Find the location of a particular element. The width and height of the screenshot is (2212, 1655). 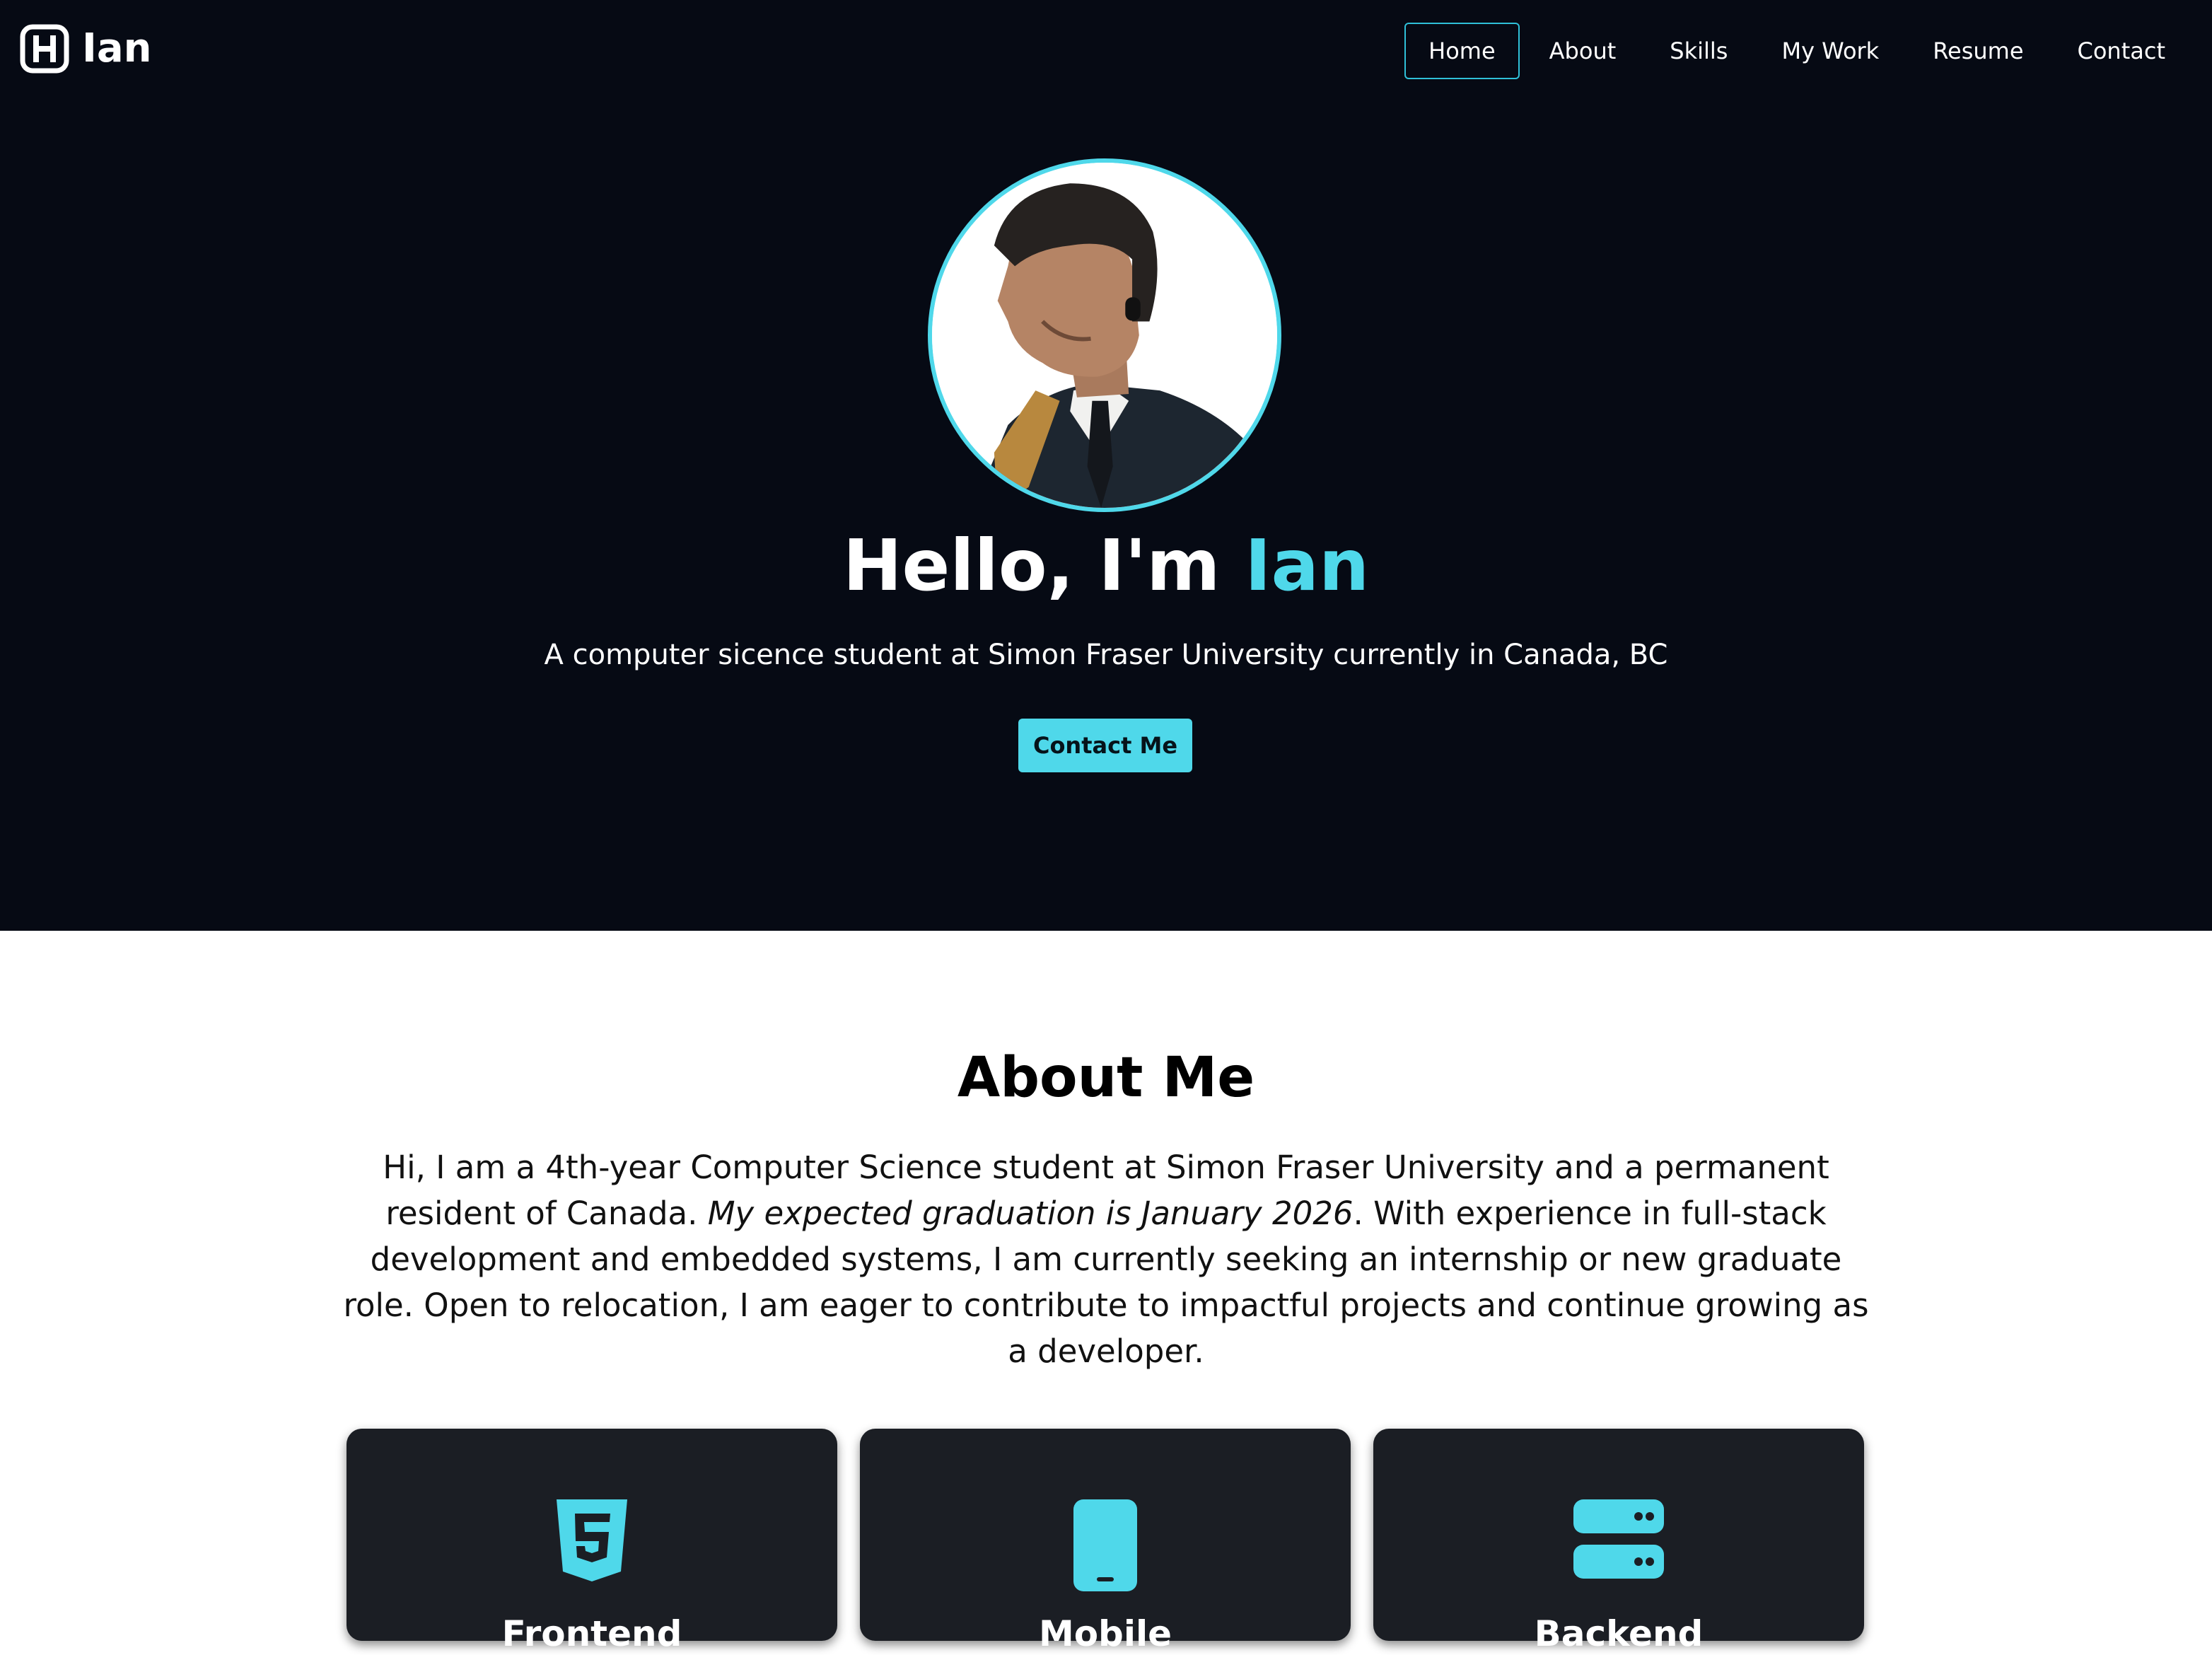

skill-card-title: Frontend is located at coordinates (591, 1633).